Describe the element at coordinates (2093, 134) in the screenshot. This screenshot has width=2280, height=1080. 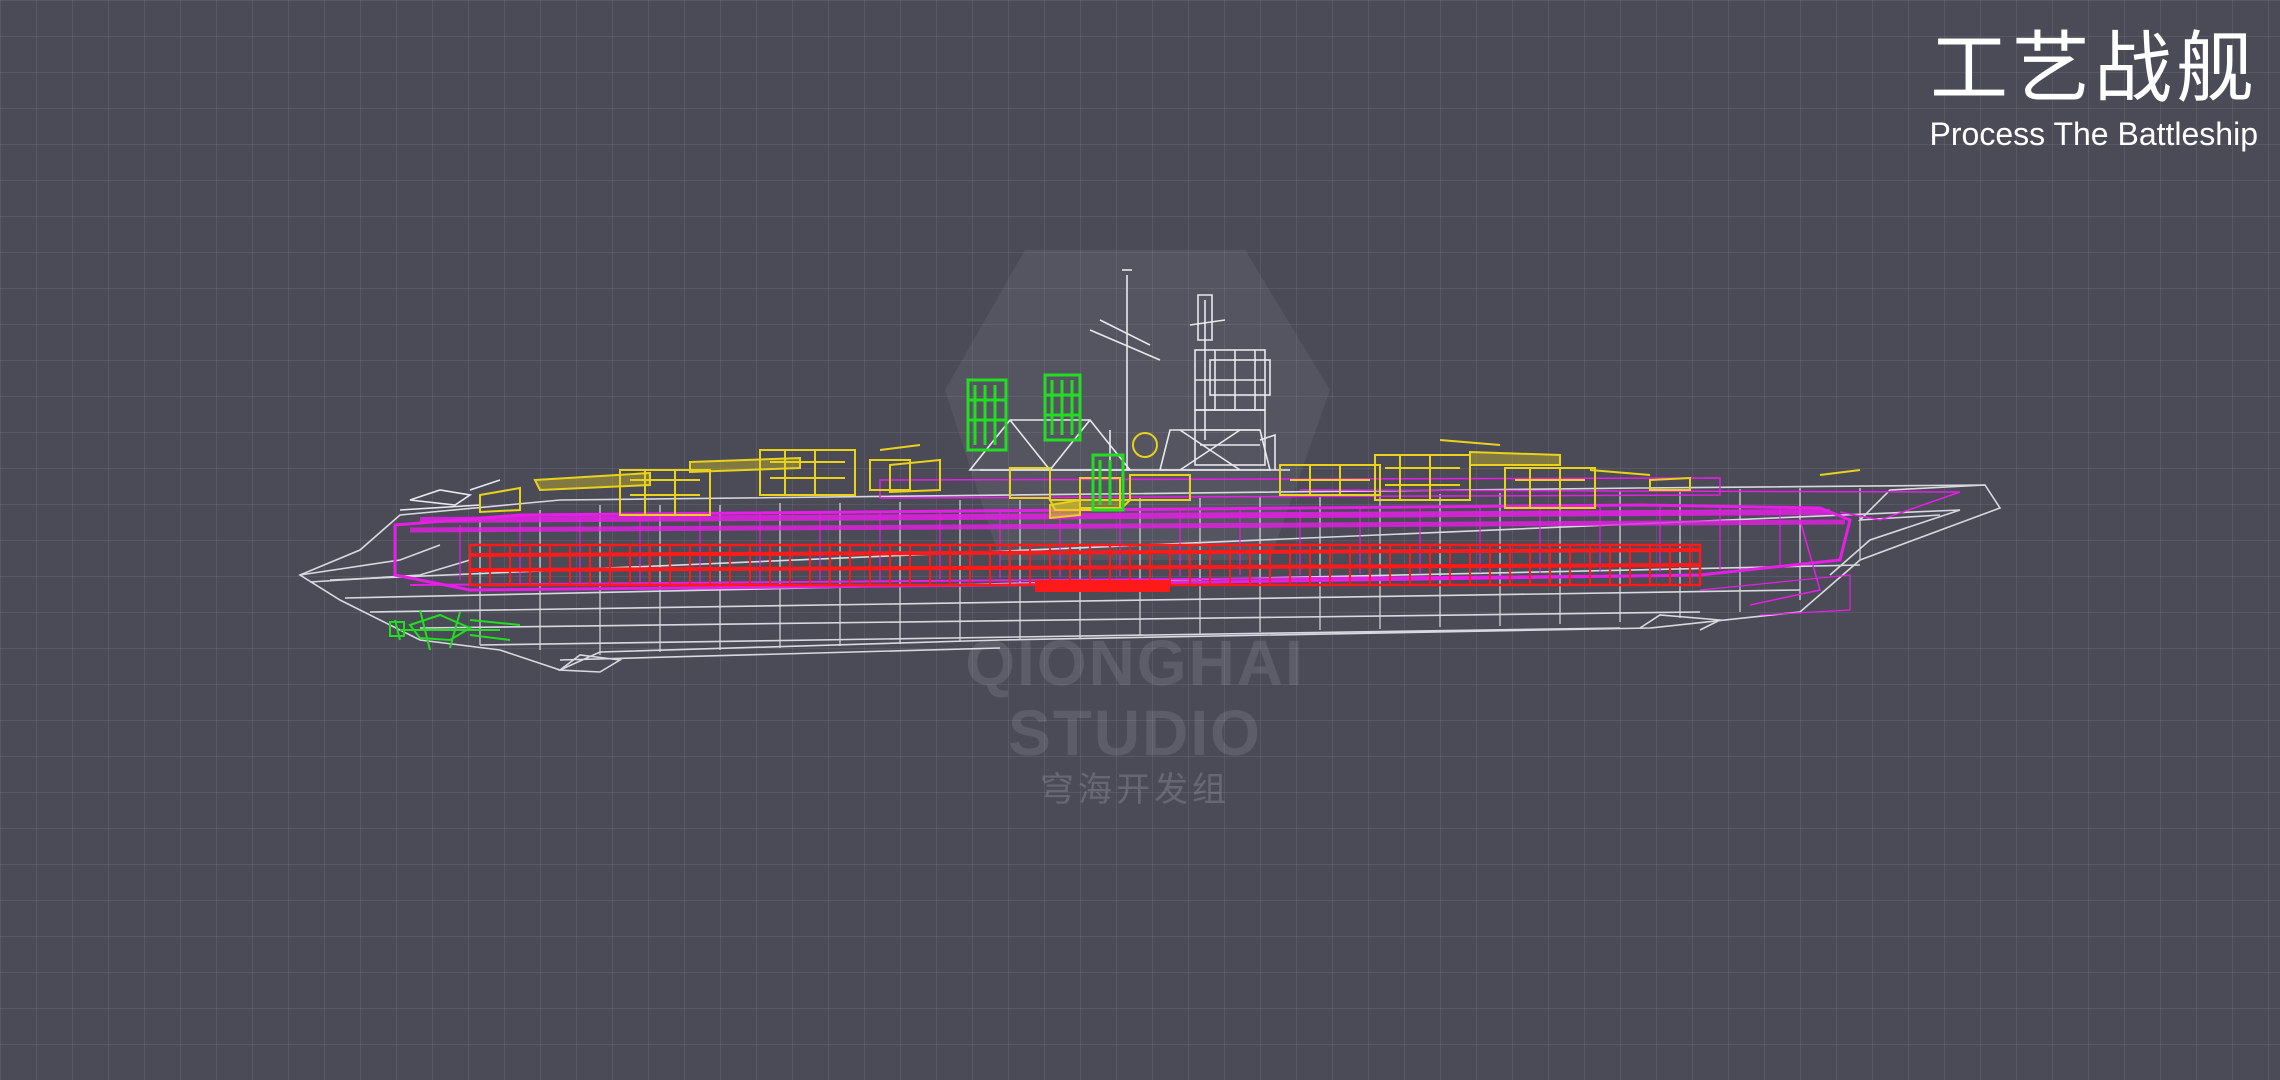
I see `page-subtitle: Process The Battleship` at that location.